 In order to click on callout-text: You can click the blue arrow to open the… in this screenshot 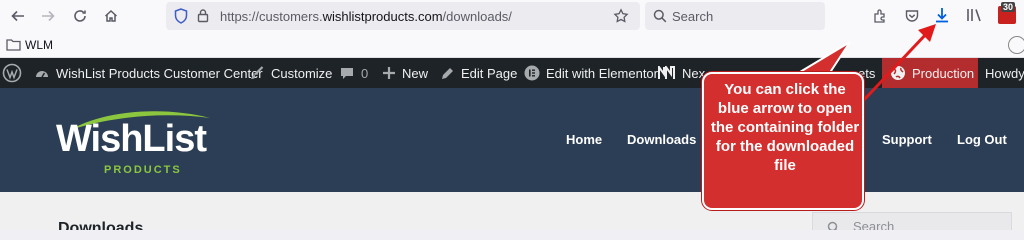, I will do `click(785, 127)`.